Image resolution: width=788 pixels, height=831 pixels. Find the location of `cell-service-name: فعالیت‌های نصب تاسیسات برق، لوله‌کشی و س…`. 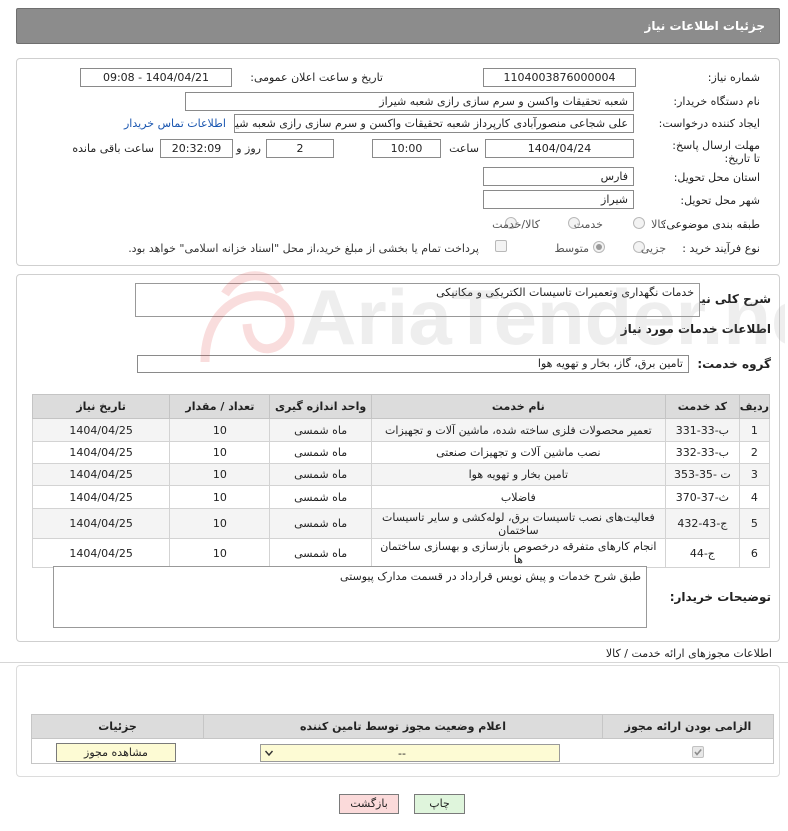

cell-service-name: فعالیت‌های نصب تاسیسات برق، لوله‌کشی و س… is located at coordinates (518, 523).